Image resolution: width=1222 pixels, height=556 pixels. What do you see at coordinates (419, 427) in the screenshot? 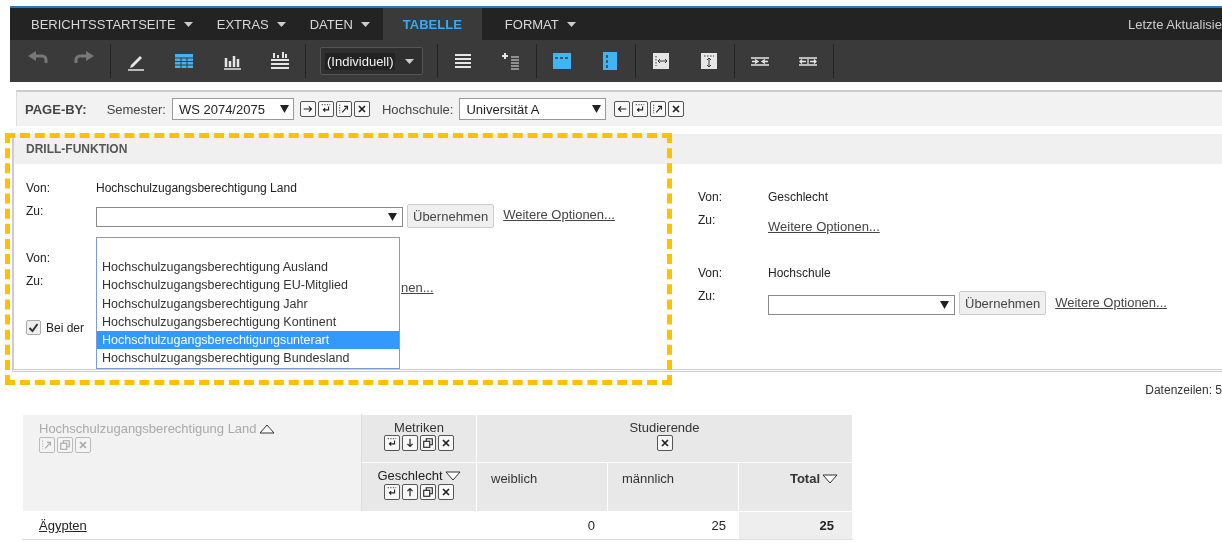
I see `metrics-header: Metriken` at bounding box center [419, 427].